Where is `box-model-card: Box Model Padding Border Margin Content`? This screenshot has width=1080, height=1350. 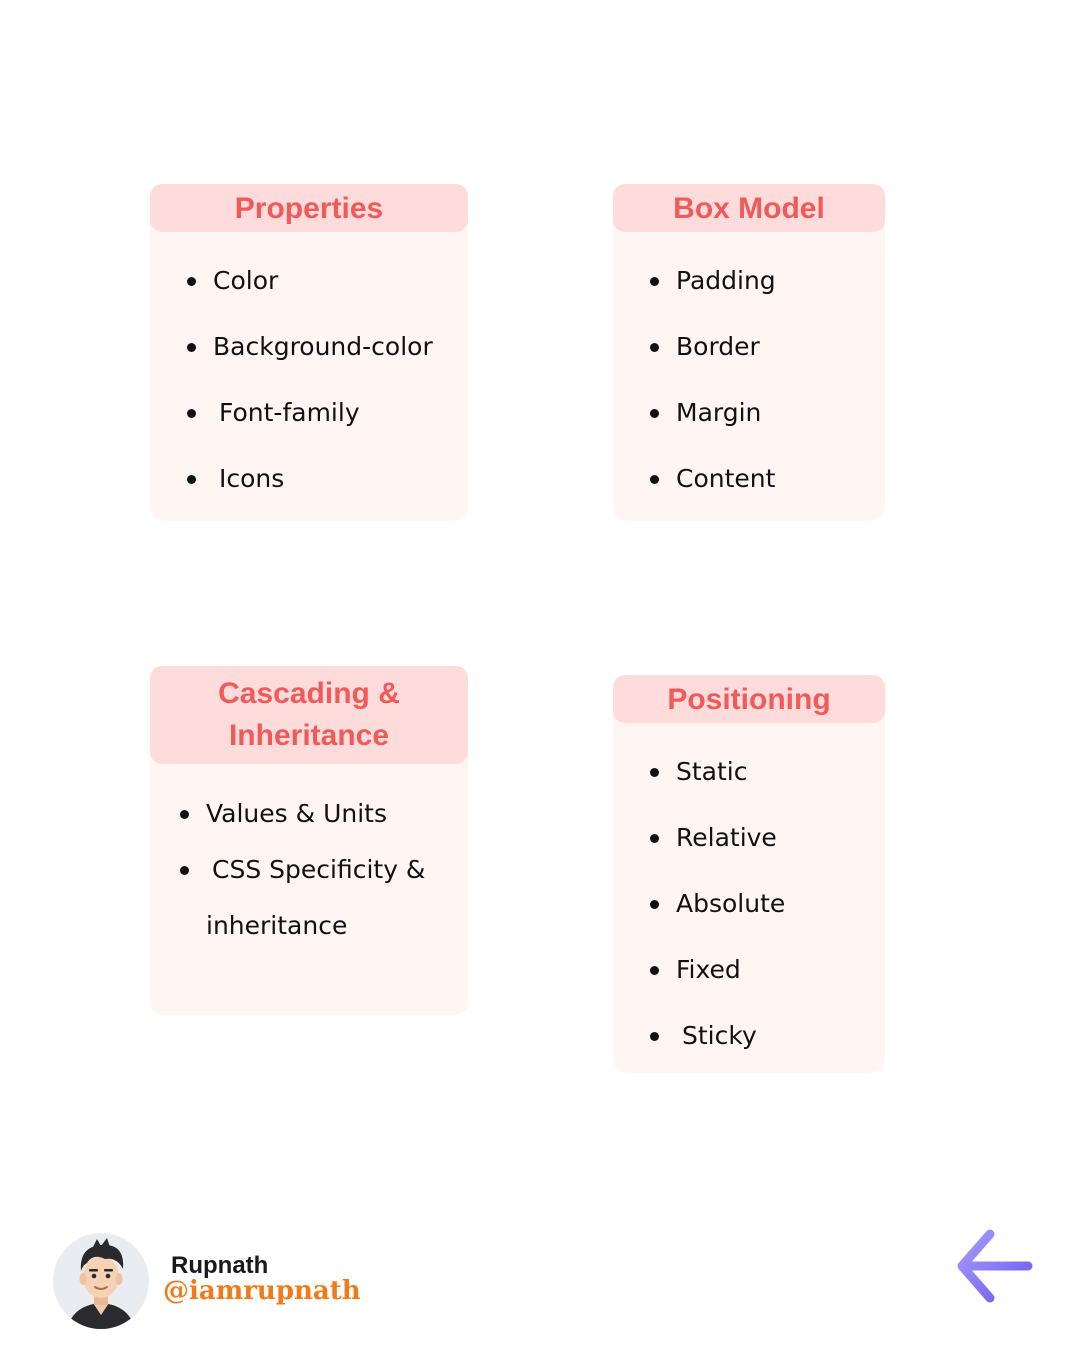 box-model-card: Box Model Padding Border Margin Content is located at coordinates (749, 352).